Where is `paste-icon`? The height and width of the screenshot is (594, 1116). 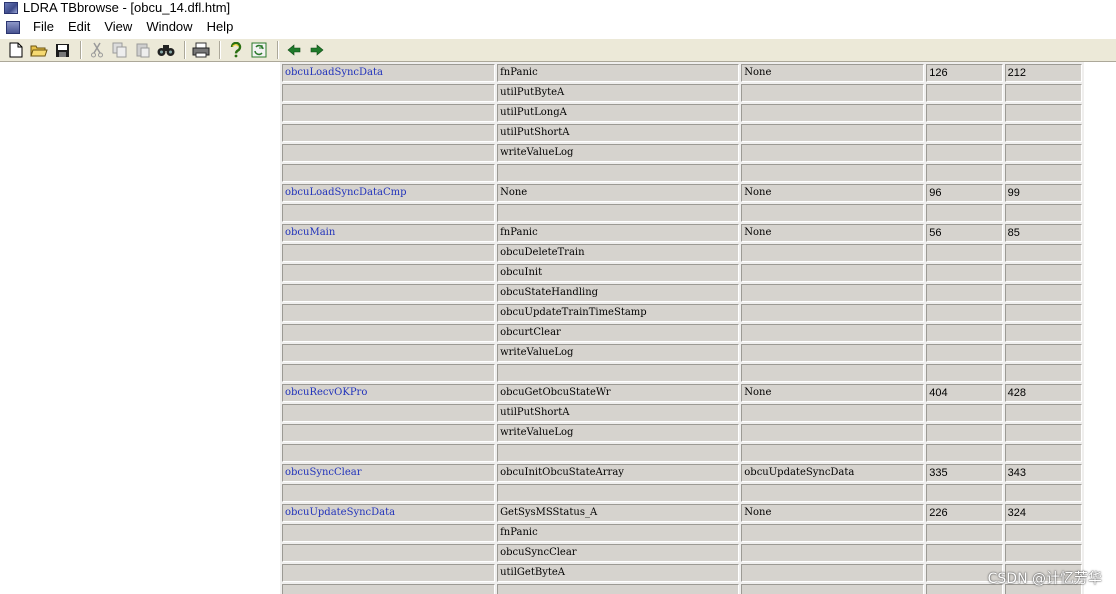 paste-icon is located at coordinates (143, 50).